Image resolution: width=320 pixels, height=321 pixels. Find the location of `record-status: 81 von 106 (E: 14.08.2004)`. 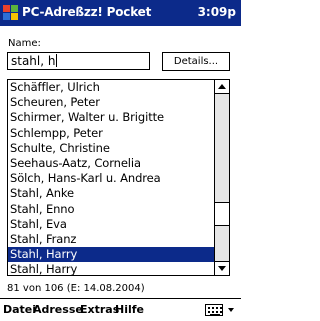

record-status: 81 von 106 (E: 14.08.2004) is located at coordinates (76, 288).